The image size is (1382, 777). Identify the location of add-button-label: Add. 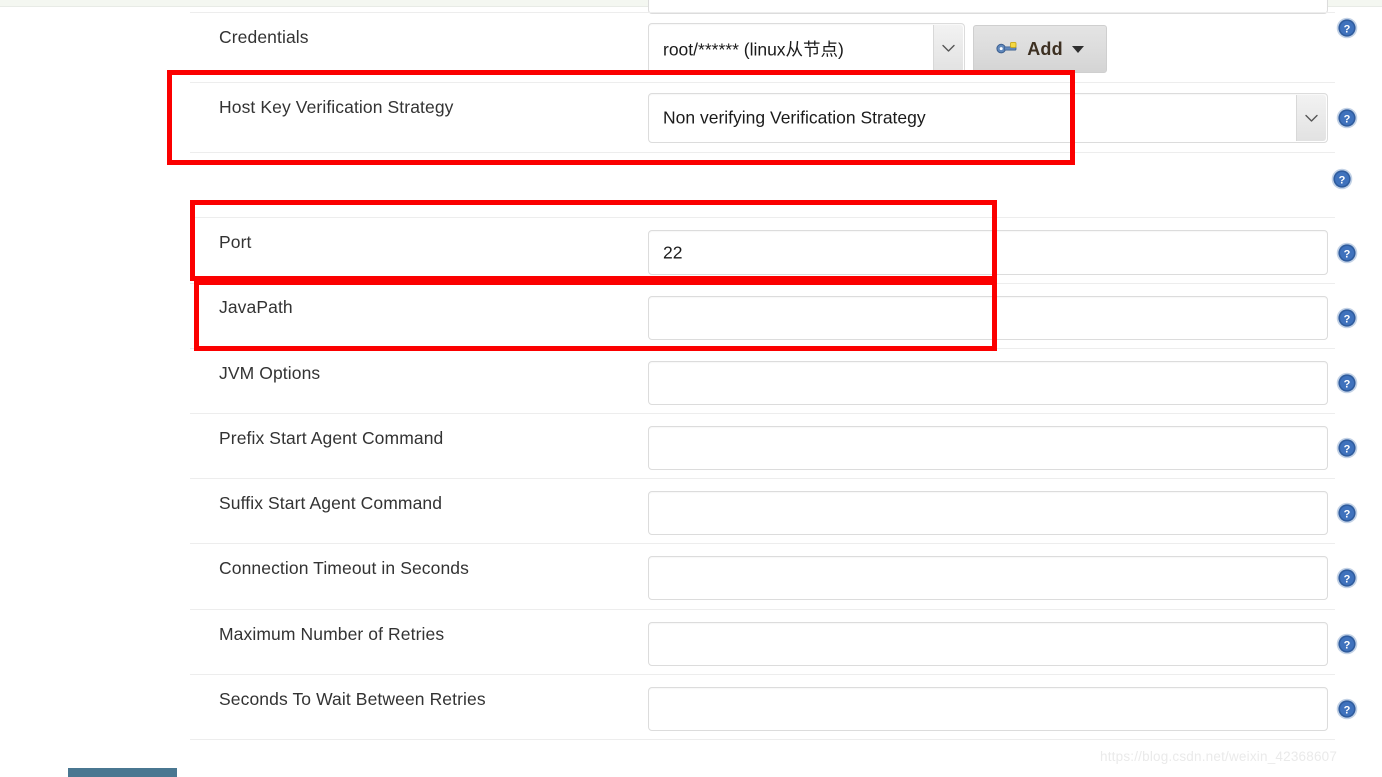
(1045, 48).